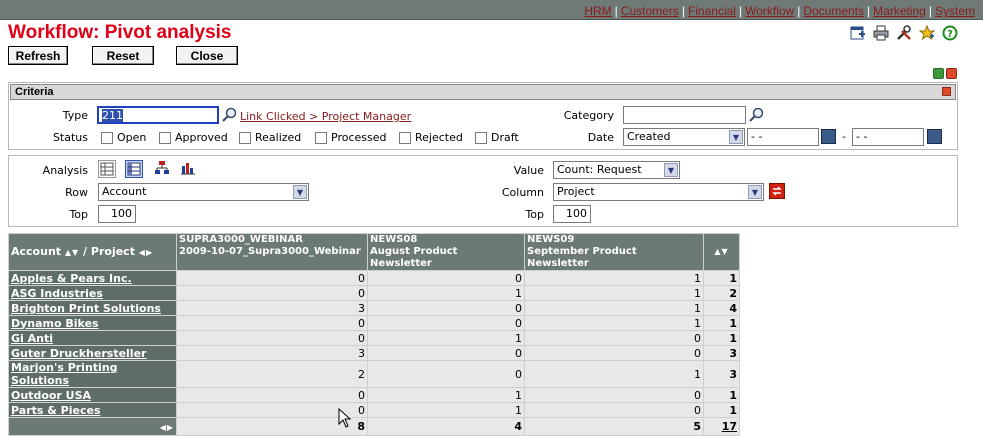 This screenshot has height=436, width=983. What do you see at coordinates (75, 115) in the screenshot?
I see `type-label: Type` at bounding box center [75, 115].